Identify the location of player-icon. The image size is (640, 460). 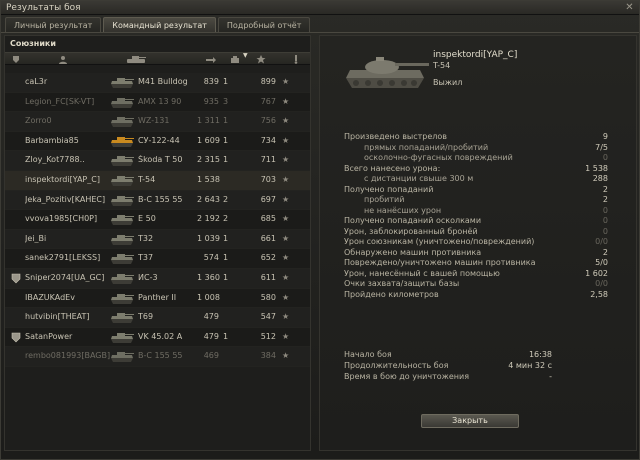
(63, 59).